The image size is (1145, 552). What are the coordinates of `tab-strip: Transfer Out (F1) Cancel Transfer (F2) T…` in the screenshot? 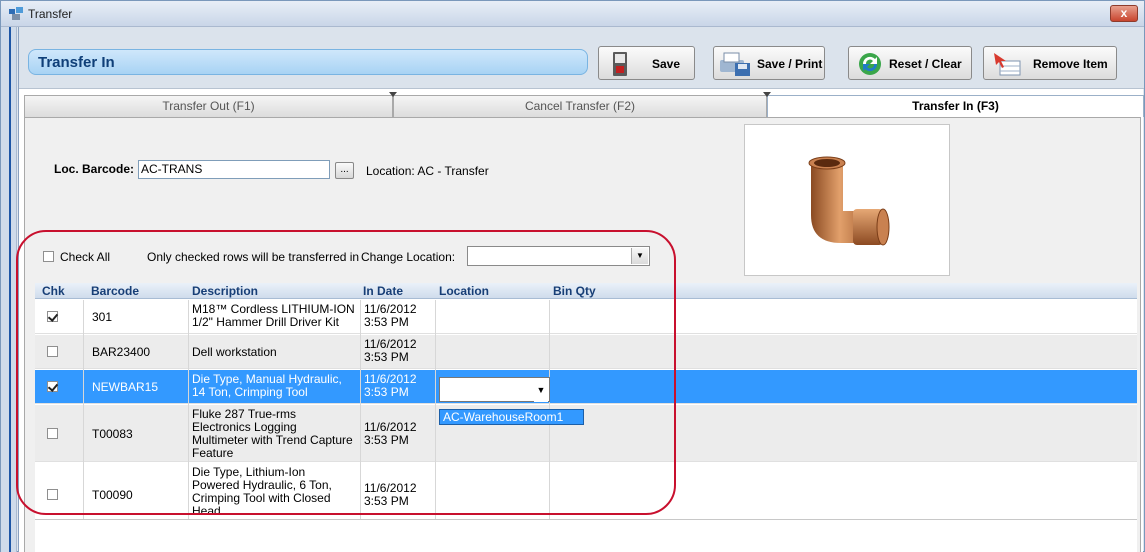 It's located at (584, 104).